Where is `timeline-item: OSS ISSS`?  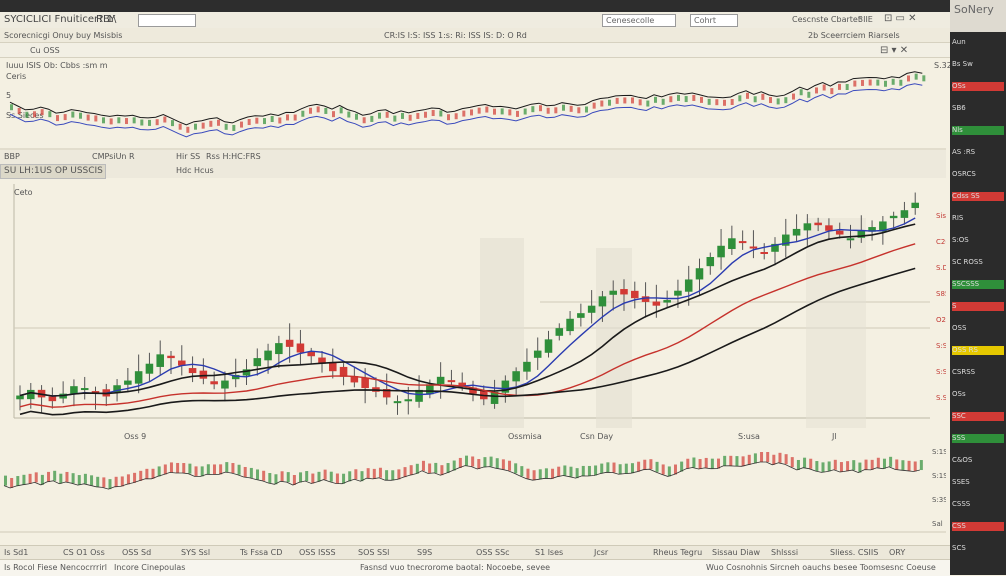 timeline-item: OSS ISSS is located at coordinates (317, 552).